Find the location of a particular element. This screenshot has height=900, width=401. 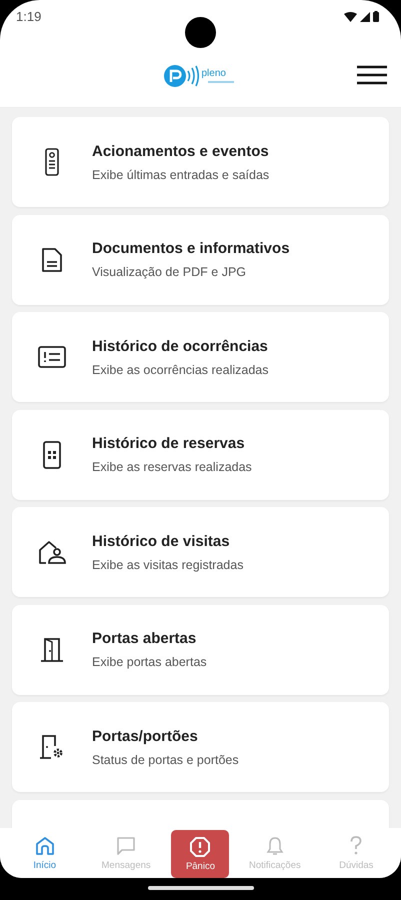

card-title: Histórico de visitas is located at coordinates (161, 541).